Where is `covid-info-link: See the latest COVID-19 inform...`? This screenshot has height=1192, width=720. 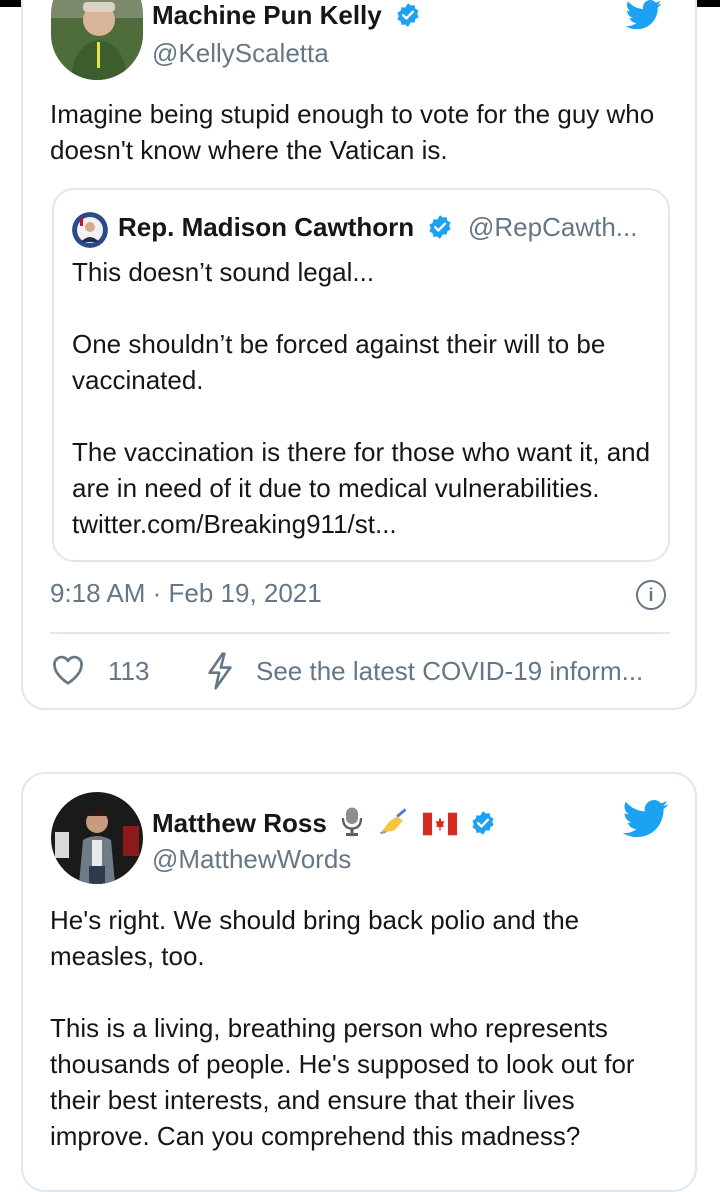
covid-info-link: See the latest COVID-19 inform... is located at coordinates (449, 671).